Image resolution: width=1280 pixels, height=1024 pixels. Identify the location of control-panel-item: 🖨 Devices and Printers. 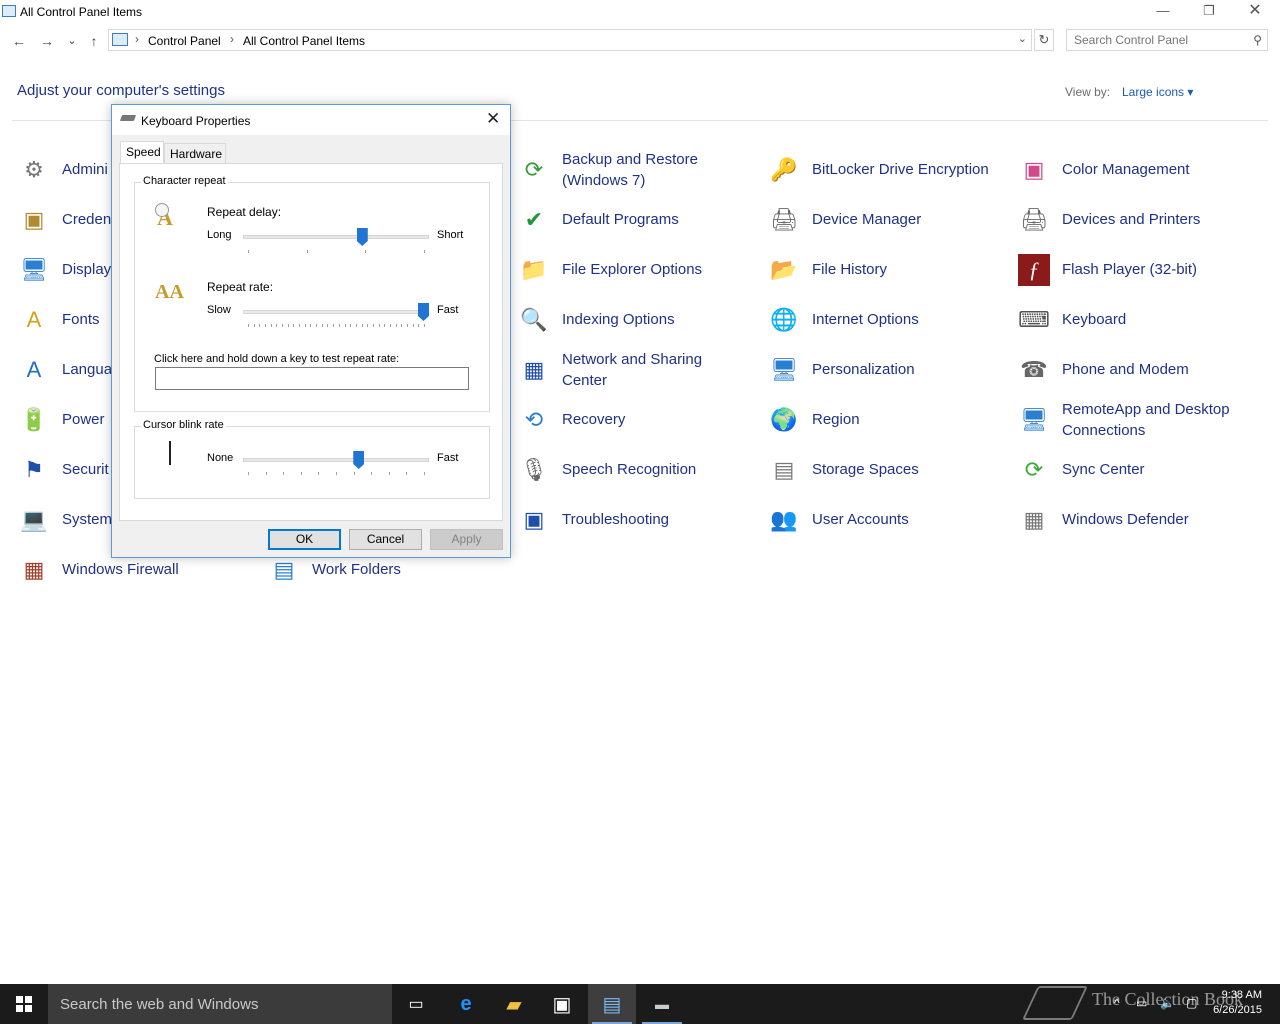
(1138, 220).